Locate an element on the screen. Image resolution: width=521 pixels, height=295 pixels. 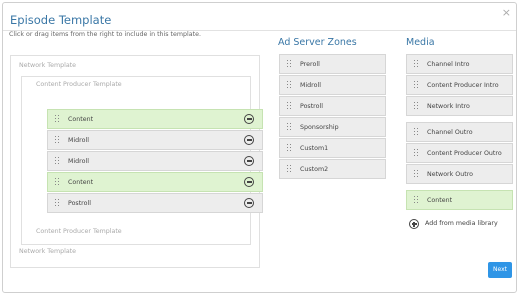
content-producer-template-bottom-label: Content Producer Template is located at coordinates (79, 231).